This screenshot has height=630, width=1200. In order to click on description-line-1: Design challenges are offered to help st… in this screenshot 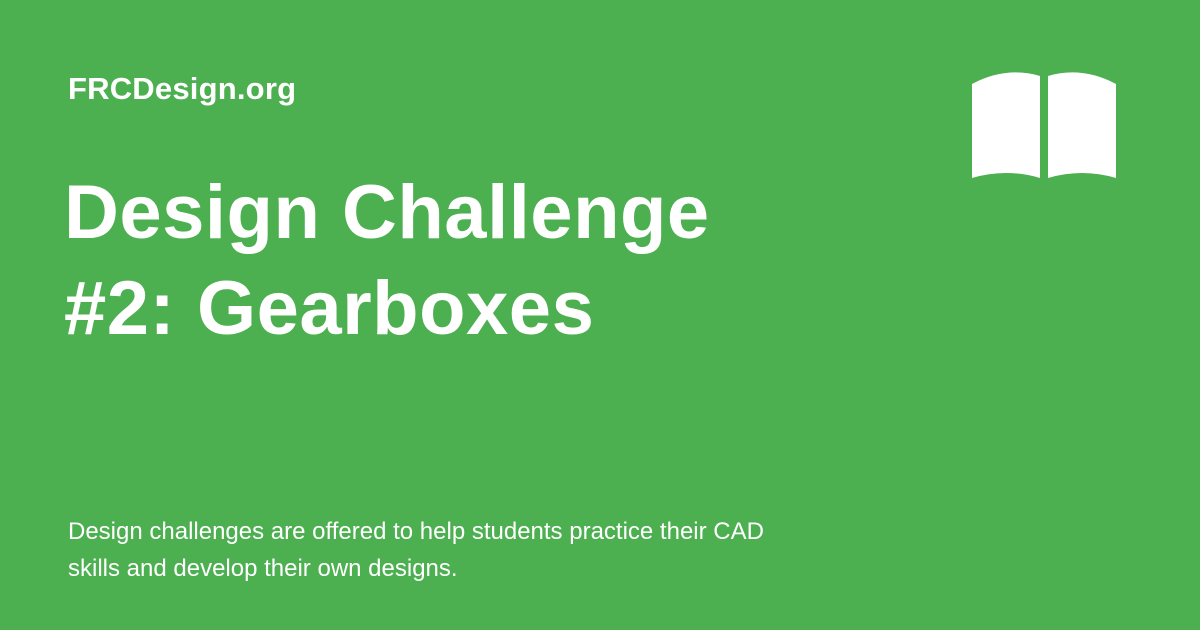, I will do `click(416, 531)`.